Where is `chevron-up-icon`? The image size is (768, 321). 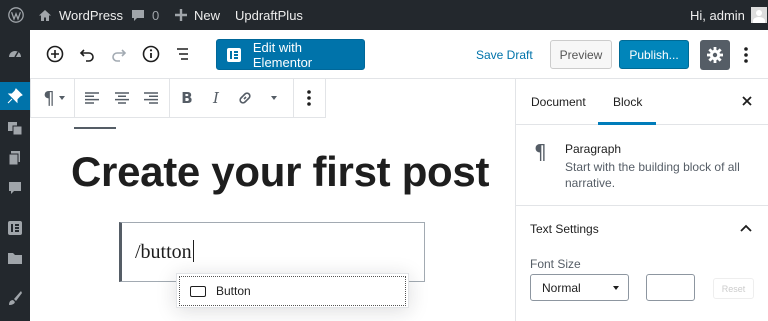
chevron-up-icon is located at coordinates (746, 228).